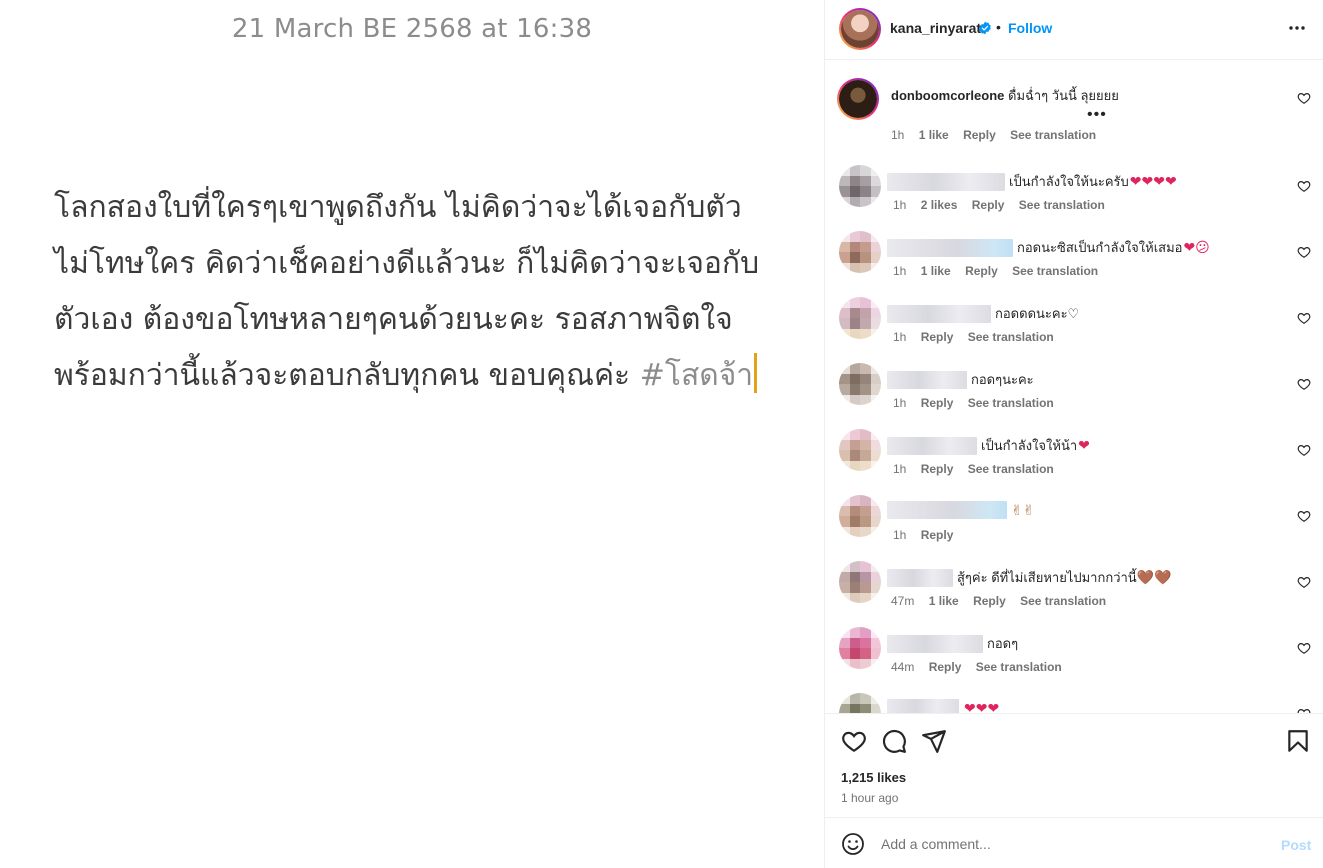 Image resolution: width=1323 pixels, height=868 pixels. I want to click on more-text-ellipsis: •••, so click(1097, 115).